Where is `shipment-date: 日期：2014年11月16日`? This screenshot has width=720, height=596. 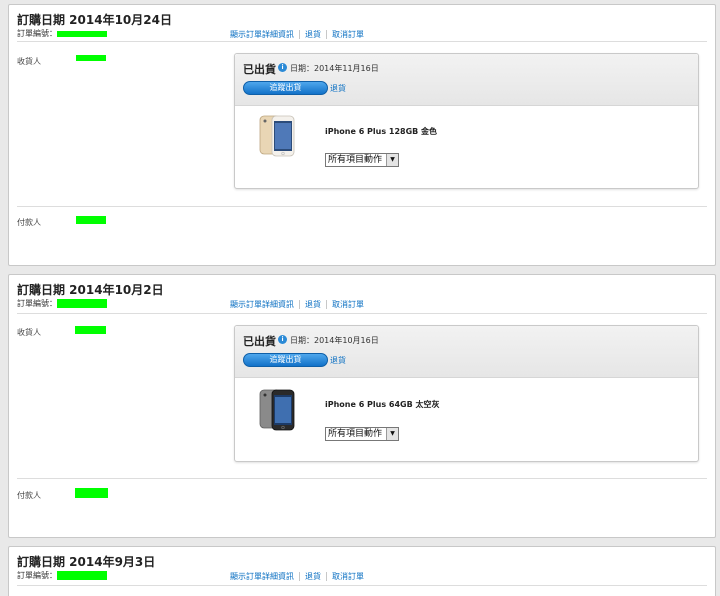 shipment-date: 日期：2014年11月16日 is located at coordinates (334, 68).